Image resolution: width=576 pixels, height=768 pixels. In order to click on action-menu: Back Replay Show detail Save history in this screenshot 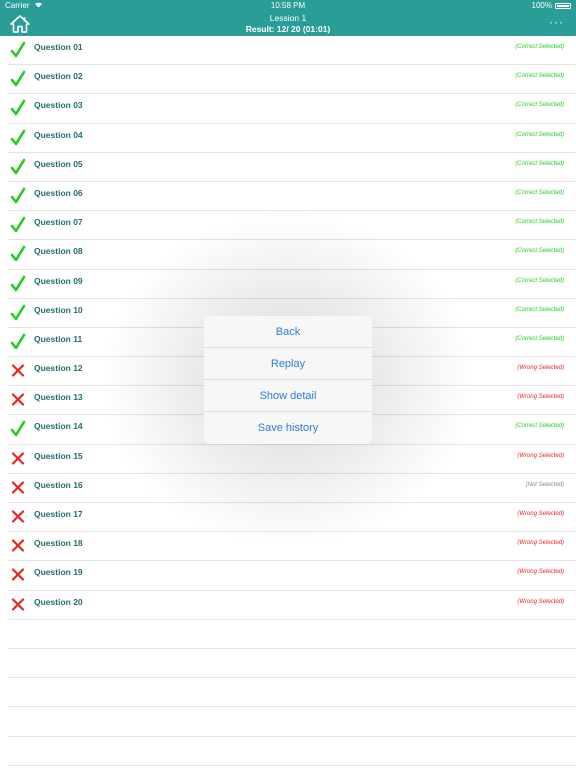, I will do `click(288, 380)`.